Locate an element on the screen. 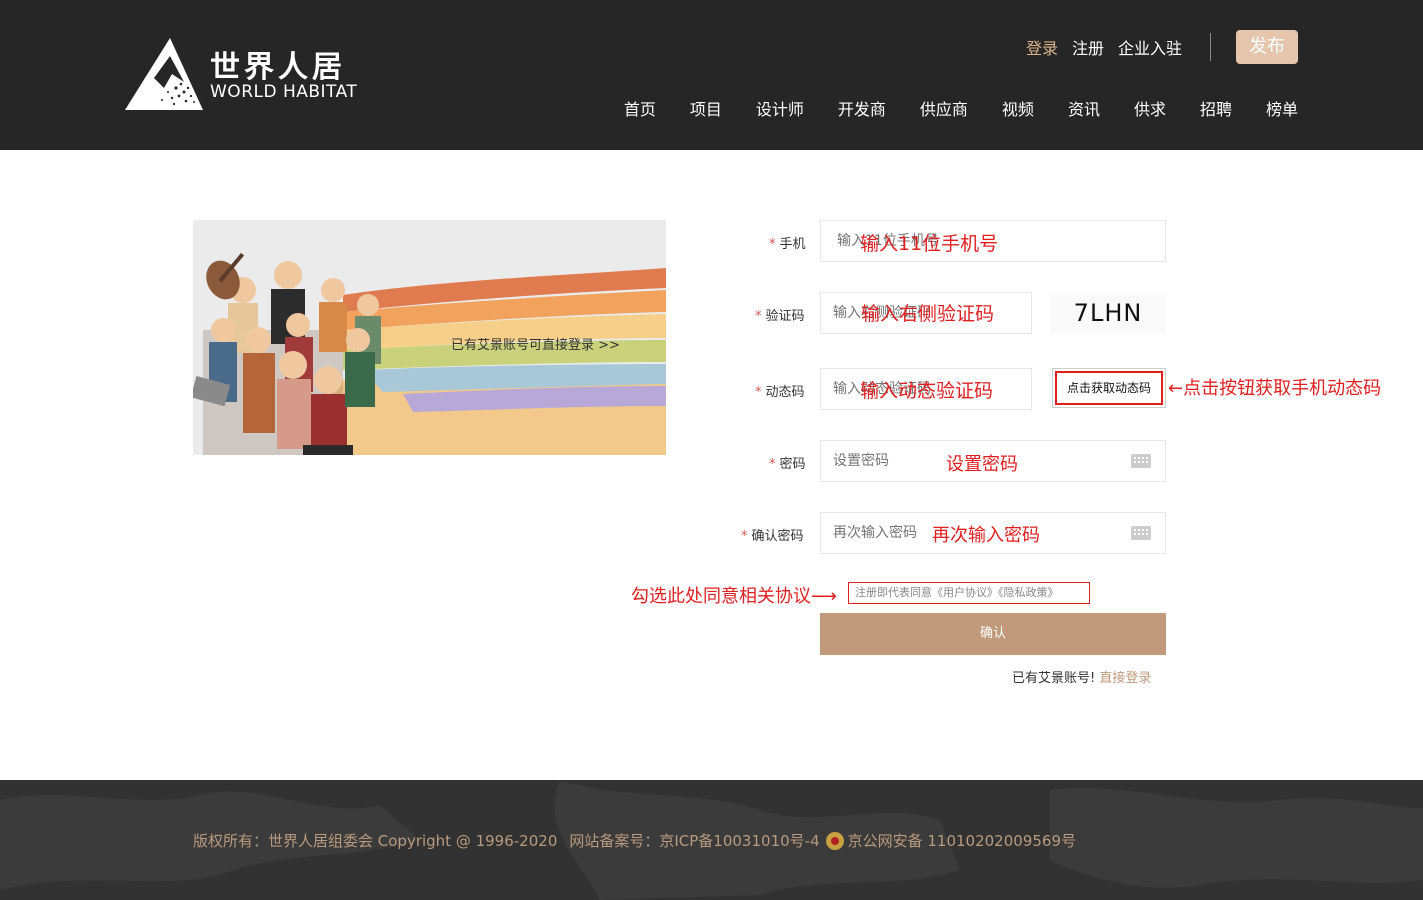  nav-item-news: 资讯 is located at coordinates (1084, 108).